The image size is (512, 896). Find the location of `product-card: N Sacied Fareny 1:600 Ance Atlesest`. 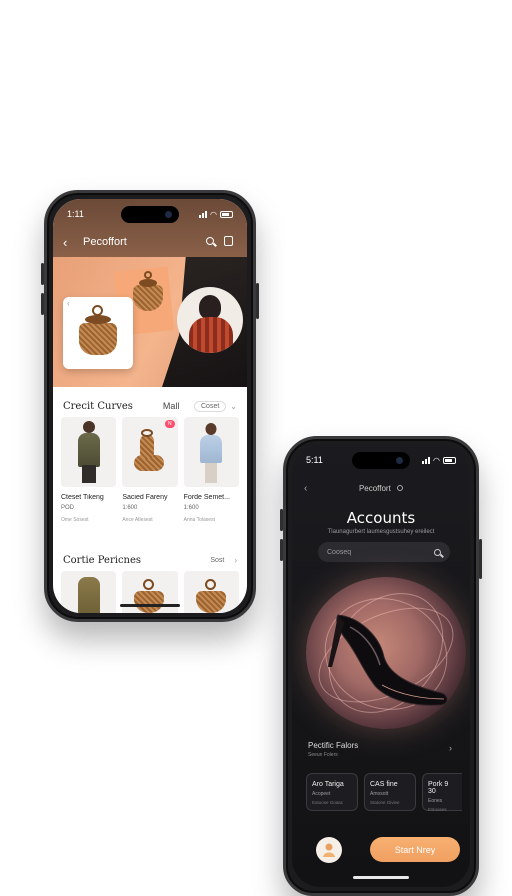

product-card: N Sacied Fareny 1:600 Ance Atlesest is located at coordinates (150, 470).